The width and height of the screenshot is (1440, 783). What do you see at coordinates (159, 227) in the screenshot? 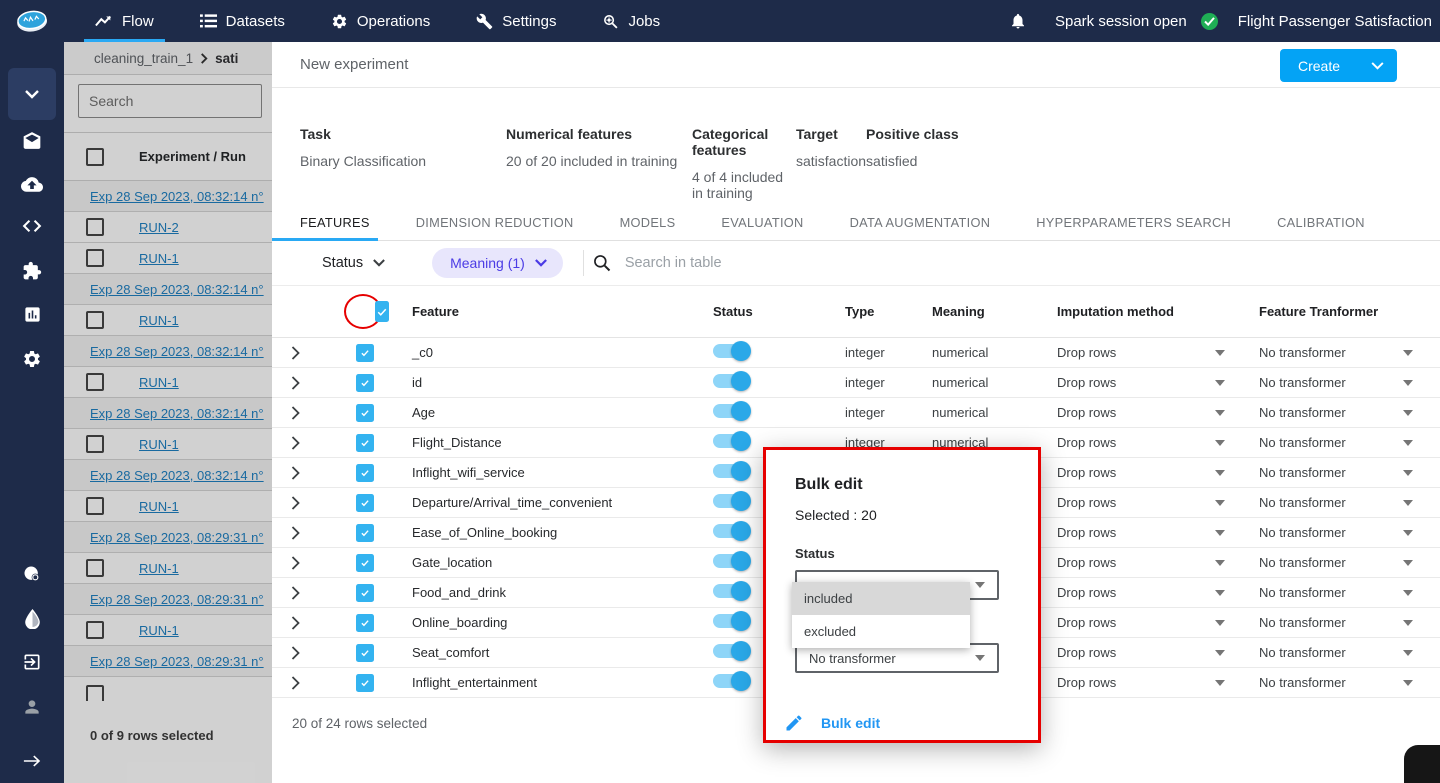
I see `run-link: RUN-2` at bounding box center [159, 227].